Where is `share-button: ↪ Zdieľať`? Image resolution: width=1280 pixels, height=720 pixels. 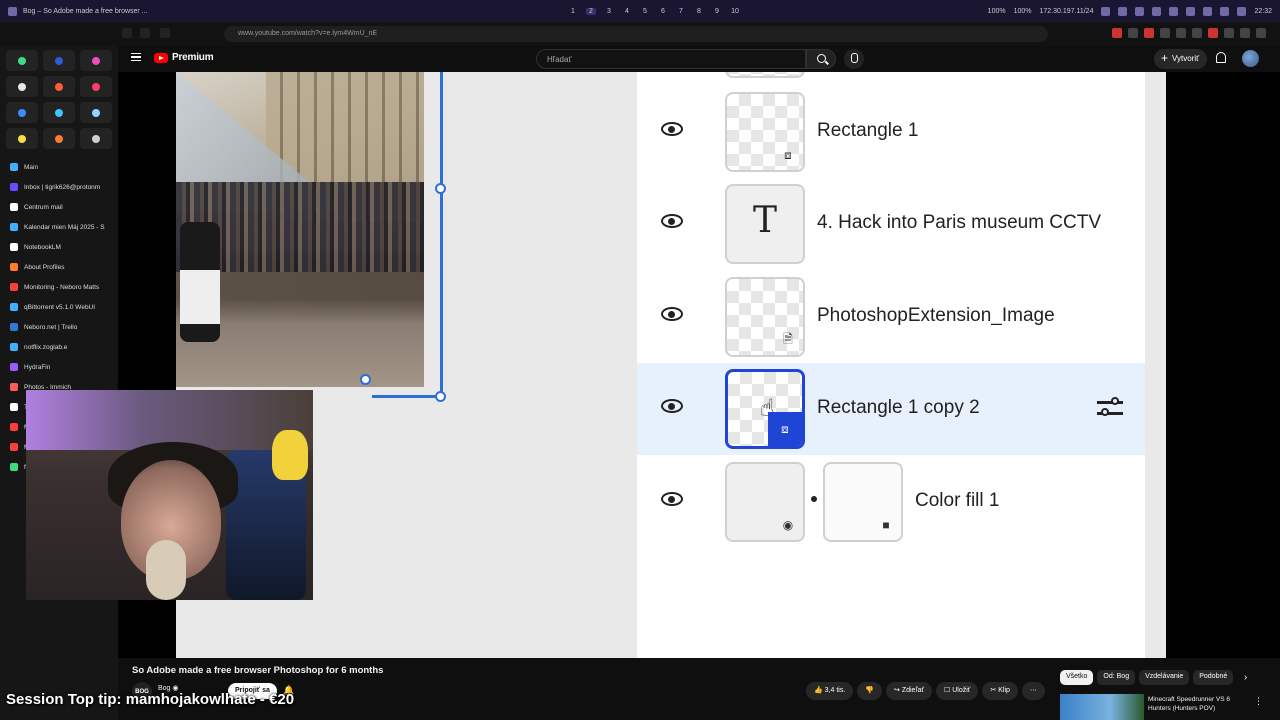
share-button: ↪ Zdieľať is located at coordinates (909, 691).